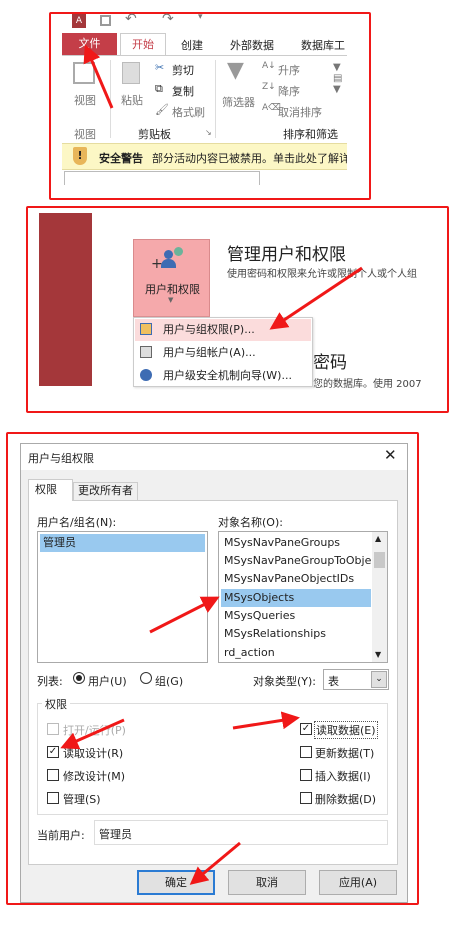 This screenshot has height=930, width=465. I want to click on checkbox-modify-design-label: 修改设计(M), so click(94, 776).